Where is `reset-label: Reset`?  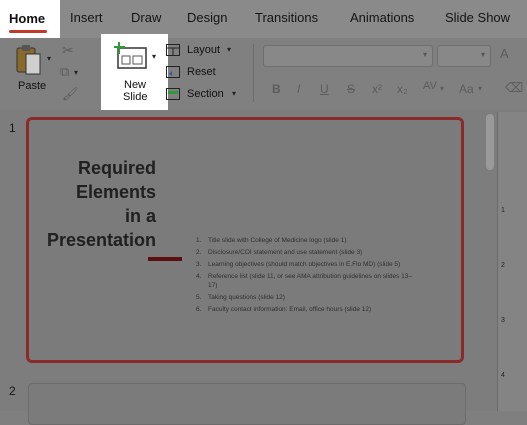
reset-label: Reset is located at coordinates (201, 72).